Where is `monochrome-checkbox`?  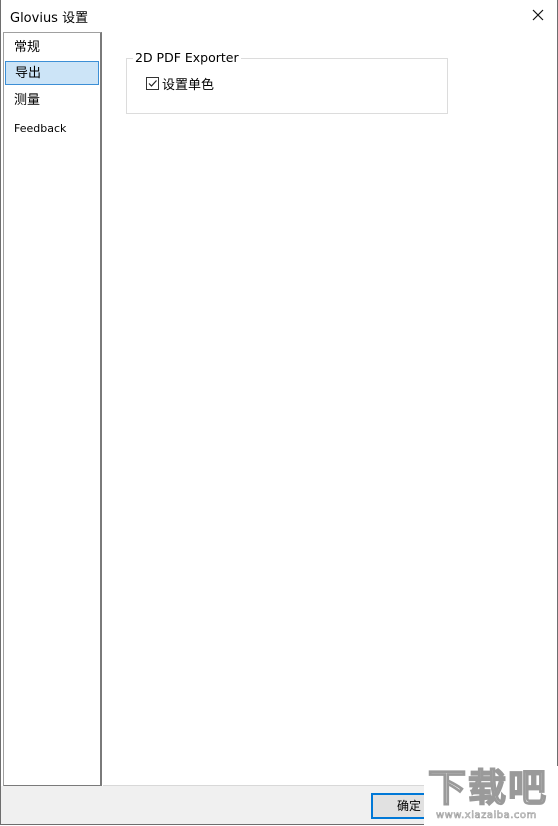 monochrome-checkbox is located at coordinates (152, 83).